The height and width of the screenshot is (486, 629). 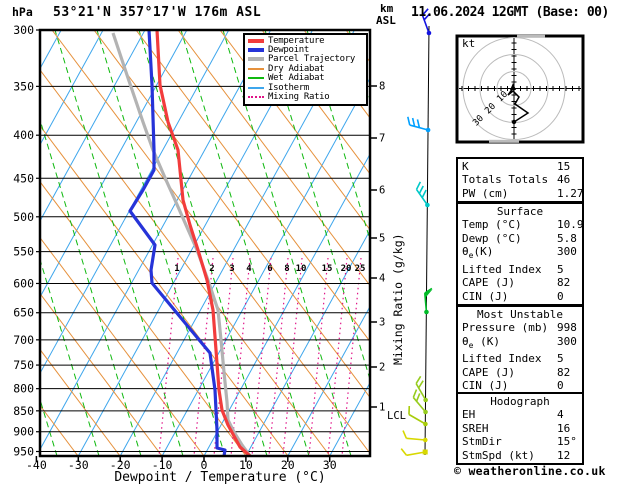 What do you see at coordinates (23, 340) in the screenshot?
I see `pressure-tick-label: 700` at bounding box center [23, 340].